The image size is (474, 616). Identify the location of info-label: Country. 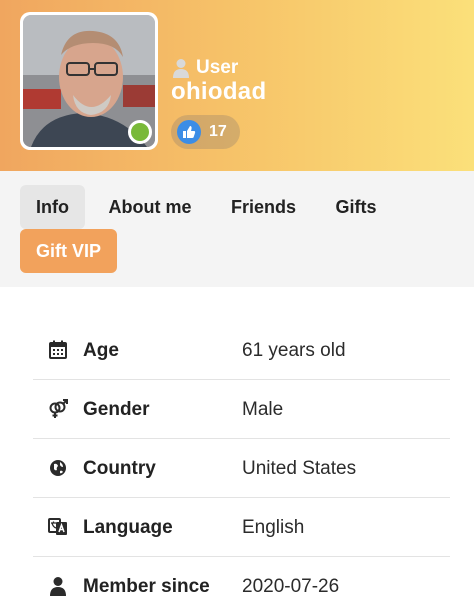
(119, 468).